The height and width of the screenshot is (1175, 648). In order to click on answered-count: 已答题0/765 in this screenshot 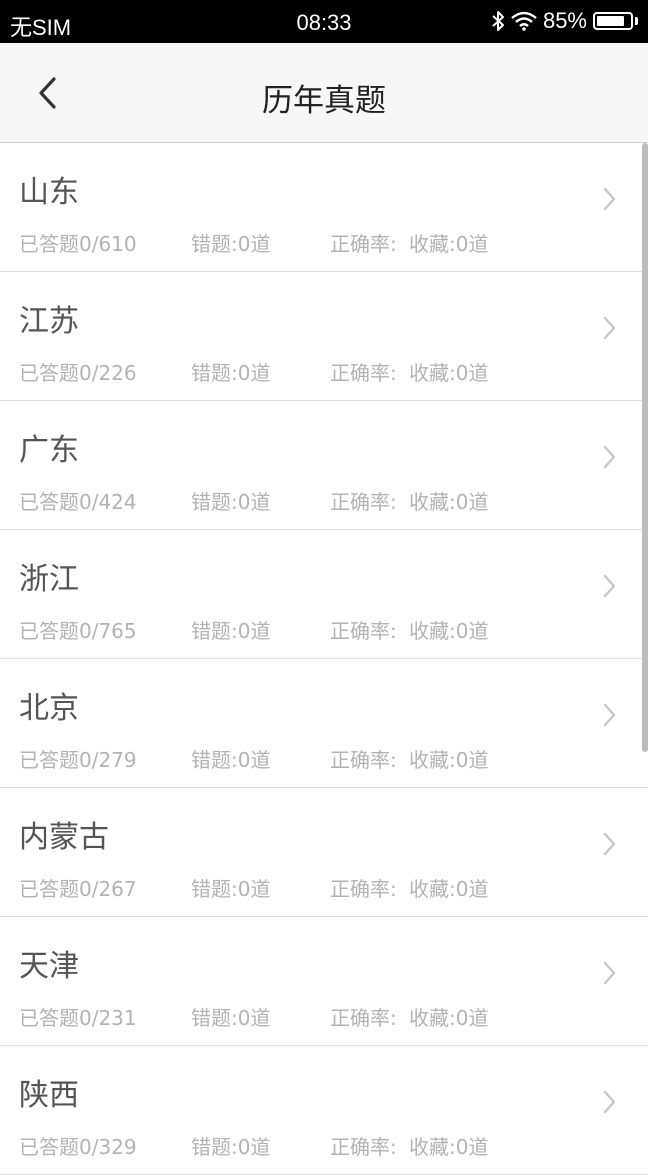, I will do `click(78, 631)`.